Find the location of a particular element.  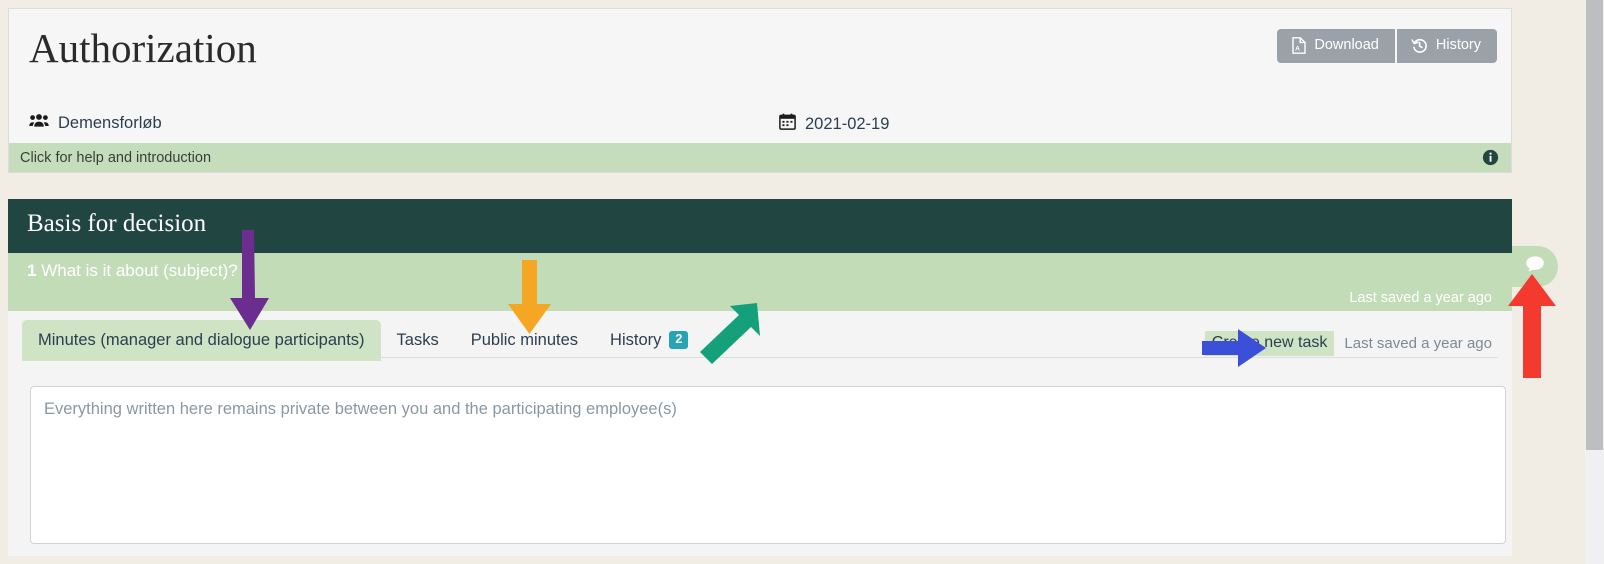

panel-header: Basis for decision is located at coordinates (760, 226).